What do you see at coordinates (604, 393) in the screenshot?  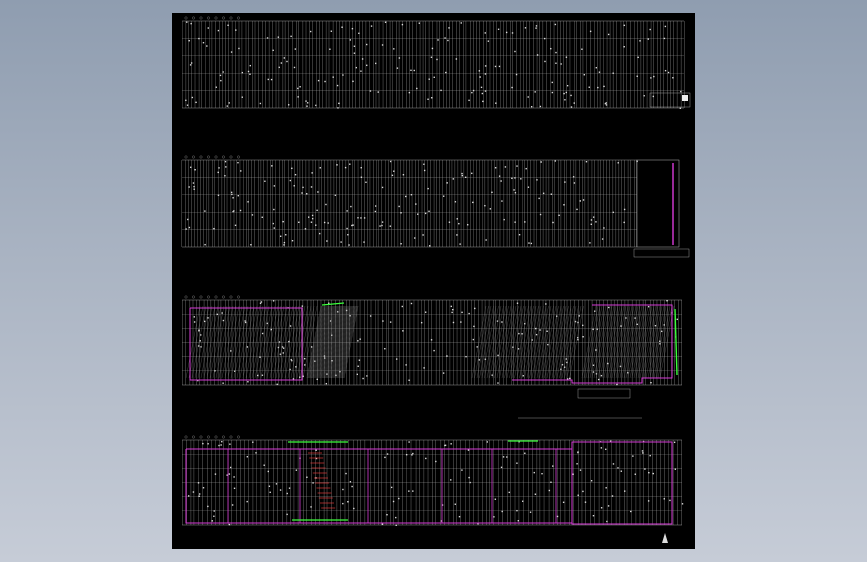 I see `legend-block` at bounding box center [604, 393].